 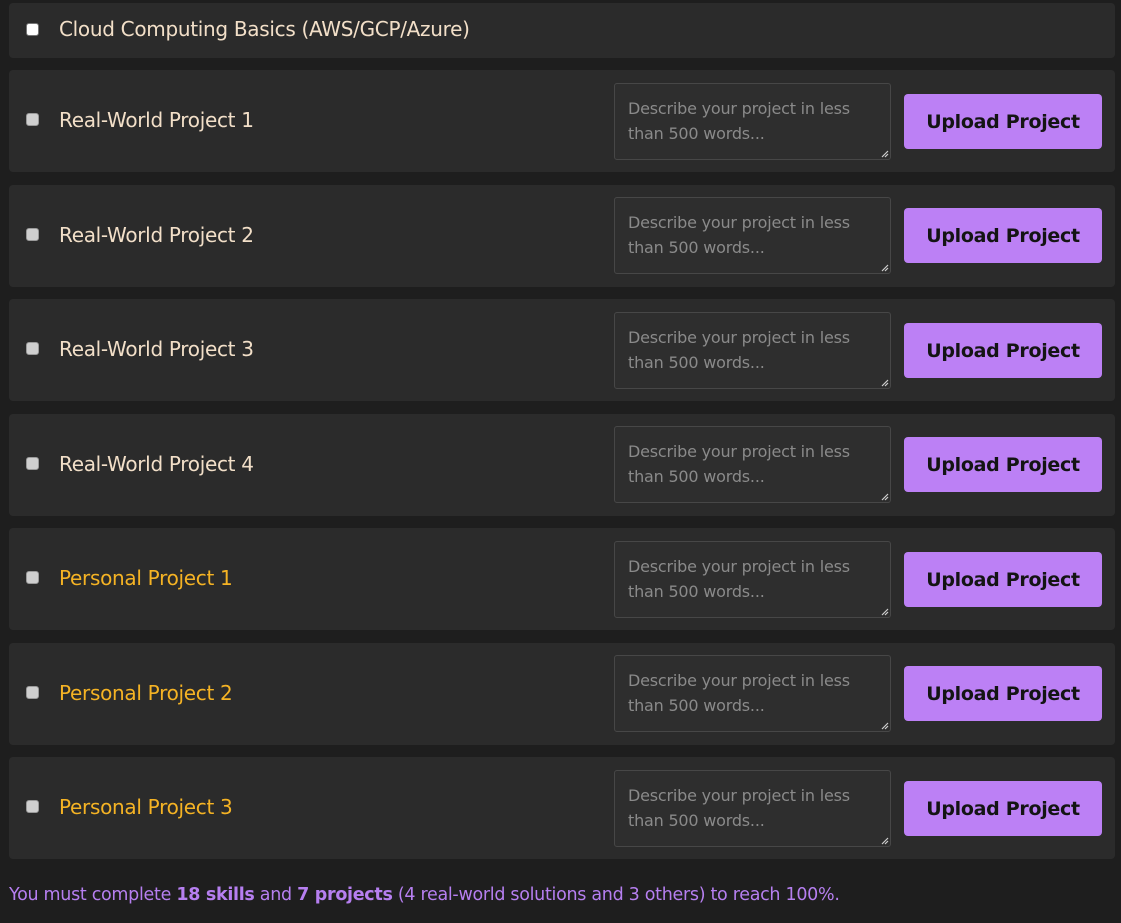 What do you see at coordinates (146, 693) in the screenshot?
I see `project-label: Personal Project 2` at bounding box center [146, 693].